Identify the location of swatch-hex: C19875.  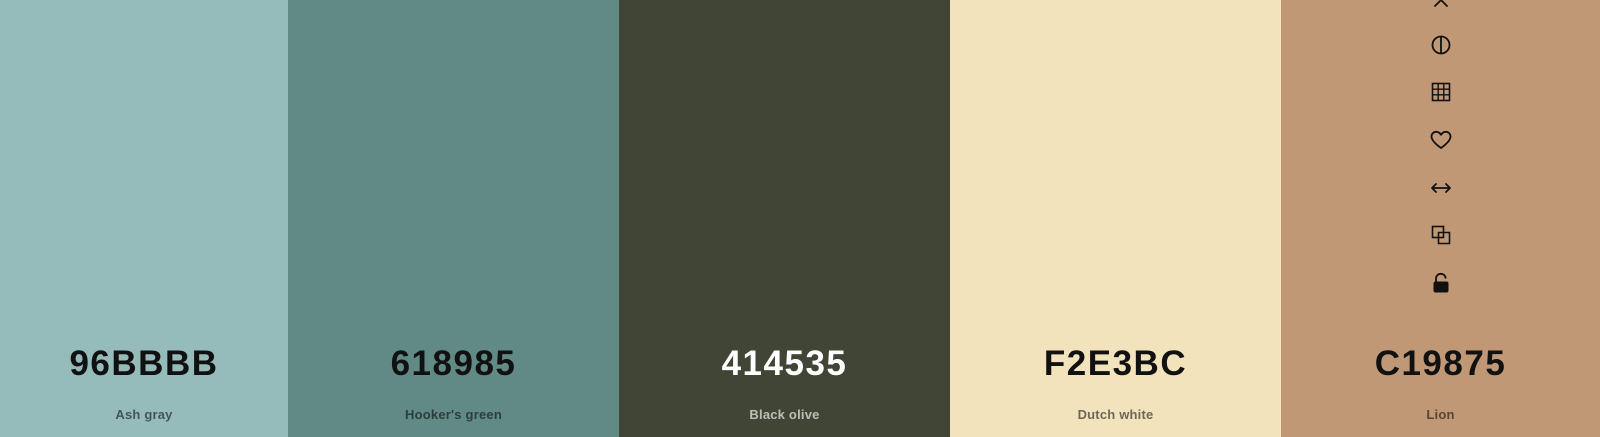
(1440, 364).